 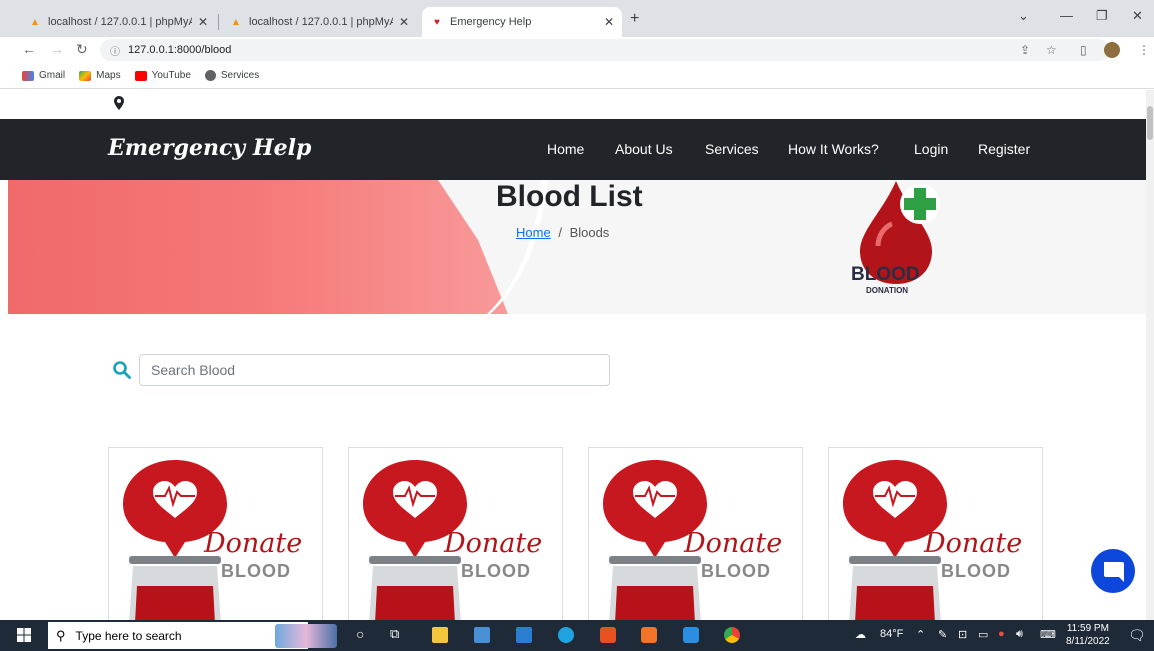 What do you see at coordinates (360, 634) in the screenshot?
I see `task-view-cortana-icon: ○` at bounding box center [360, 634].